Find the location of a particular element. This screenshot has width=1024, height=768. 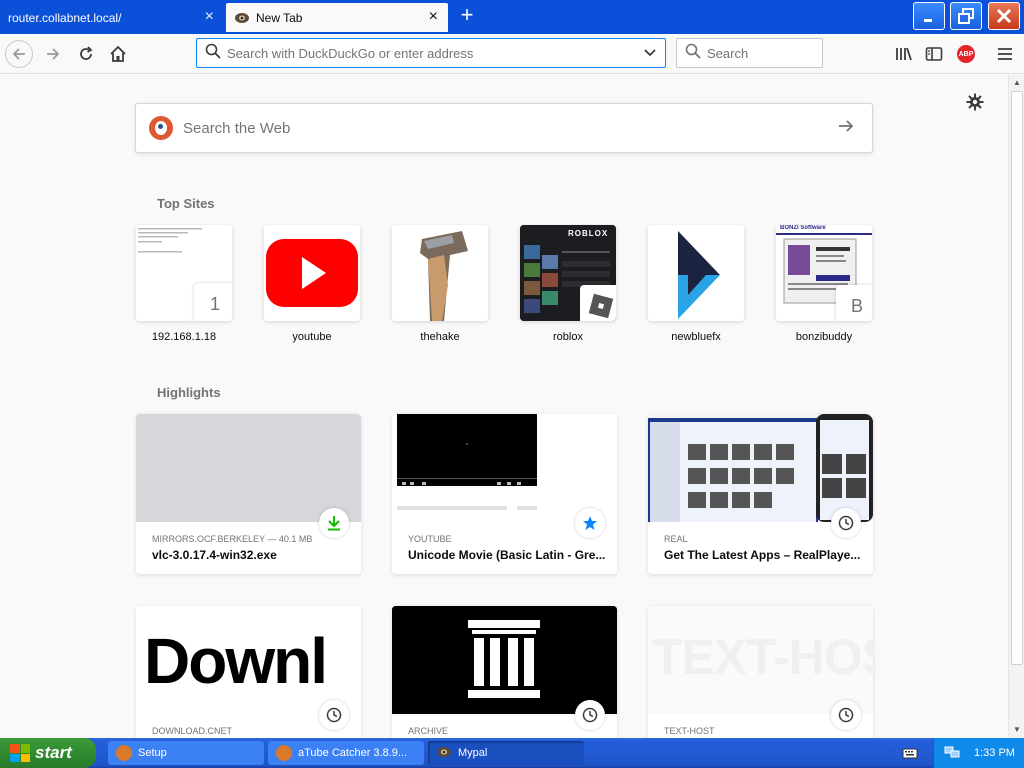

atube-app-icon is located at coordinates (284, 753).